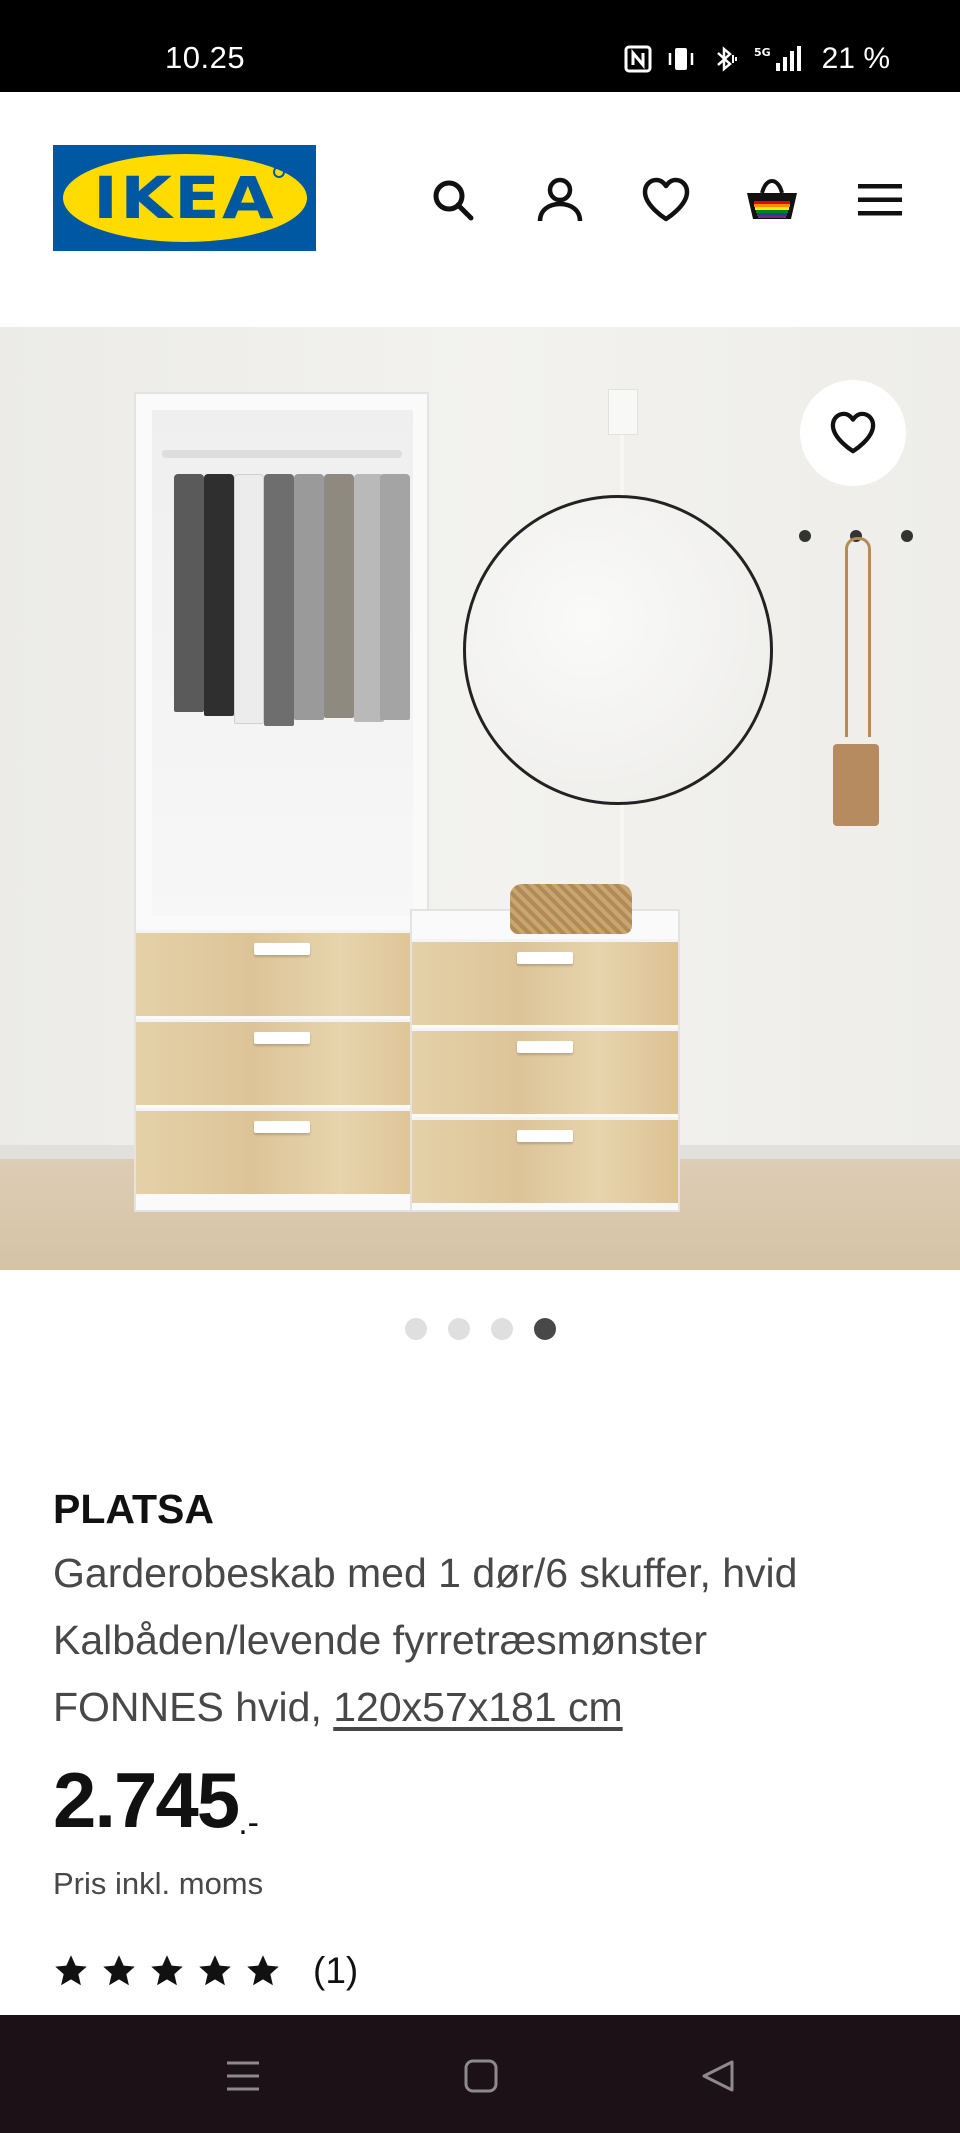 This screenshot has height=2133, width=960. I want to click on profile-icon, so click(560, 200).